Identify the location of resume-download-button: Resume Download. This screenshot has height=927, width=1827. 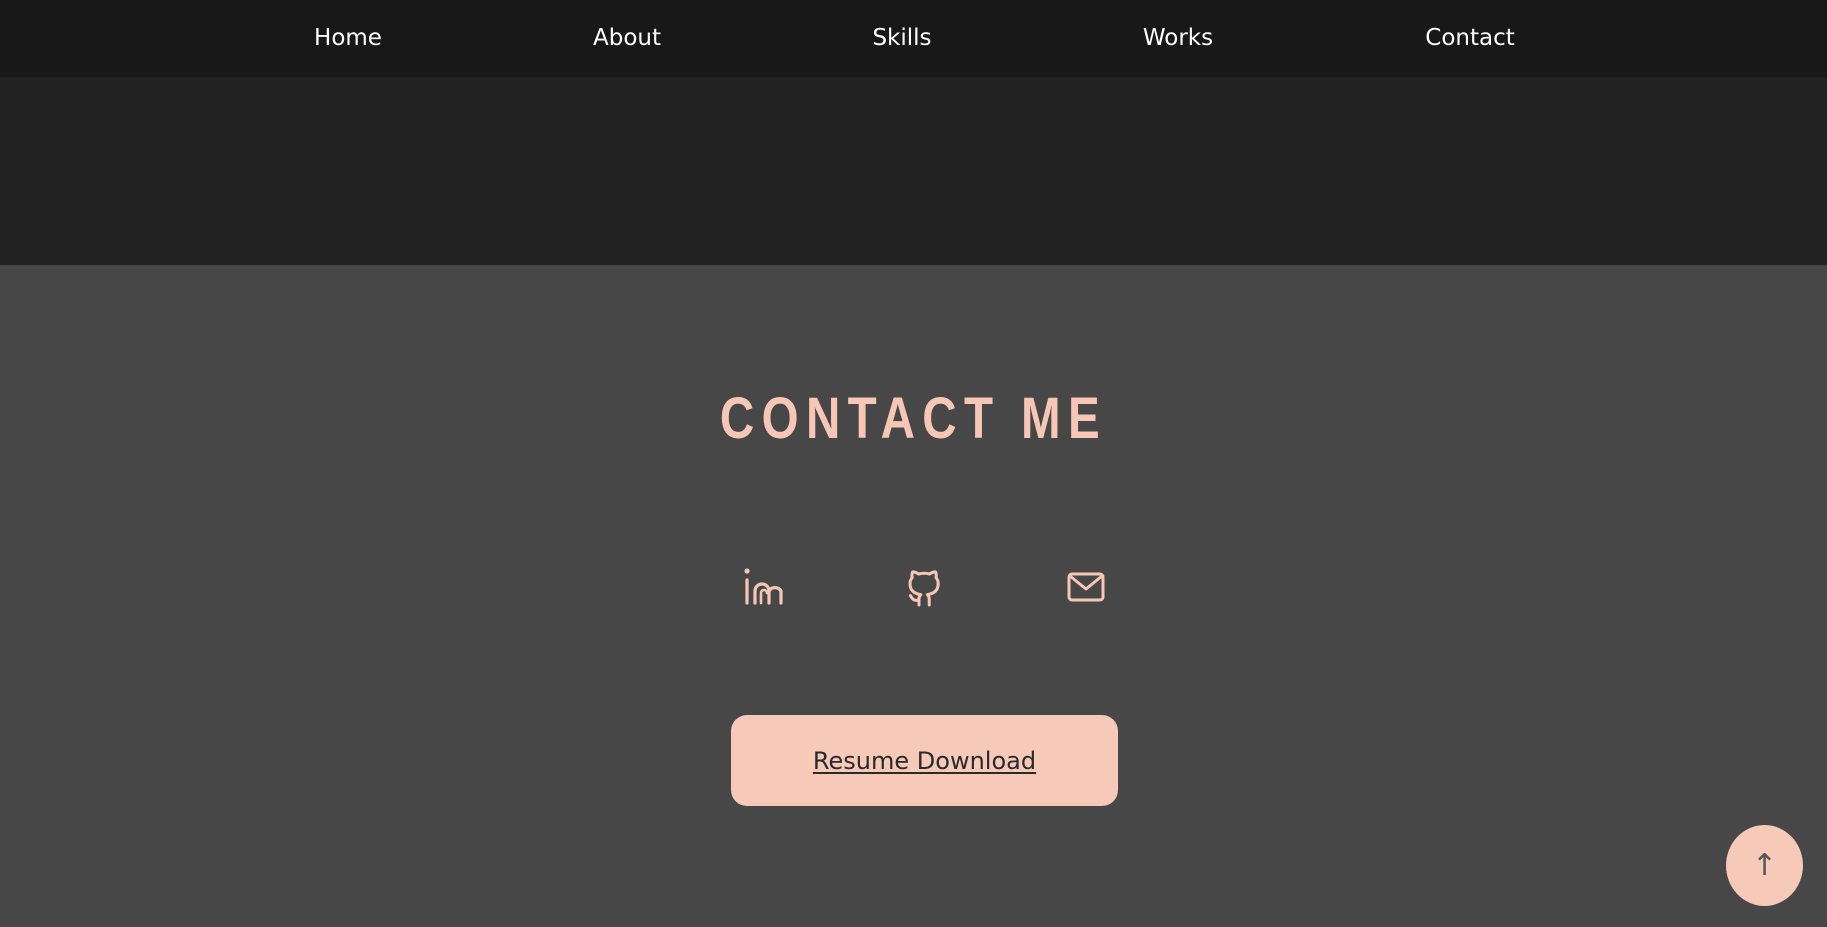
(924, 760).